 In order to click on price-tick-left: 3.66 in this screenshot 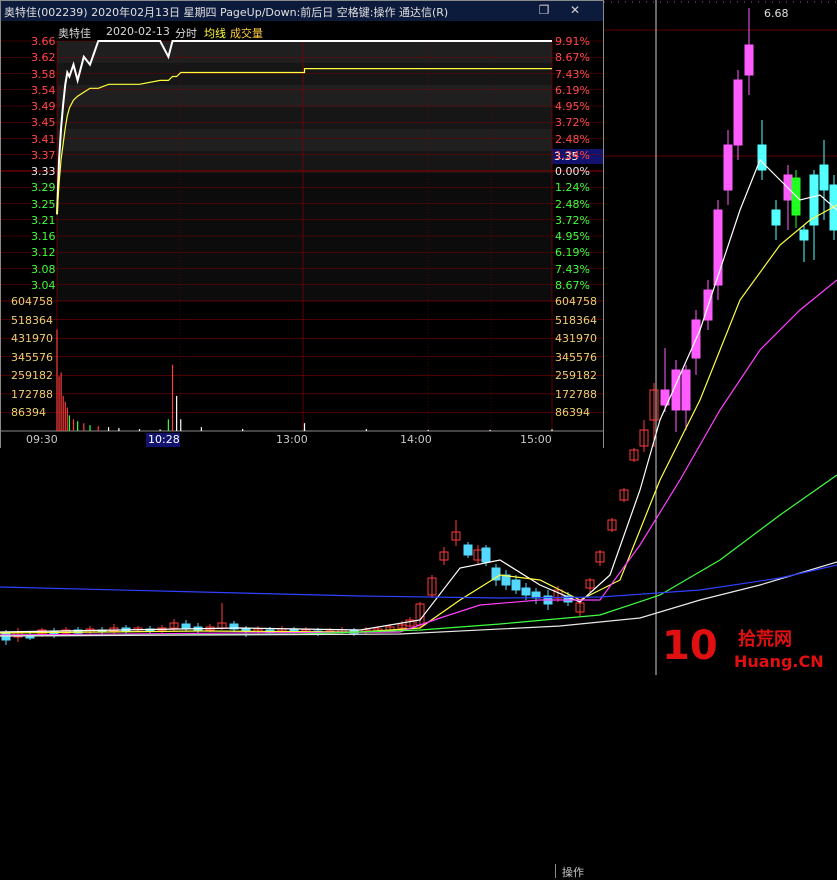, I will do `click(43, 41)`.